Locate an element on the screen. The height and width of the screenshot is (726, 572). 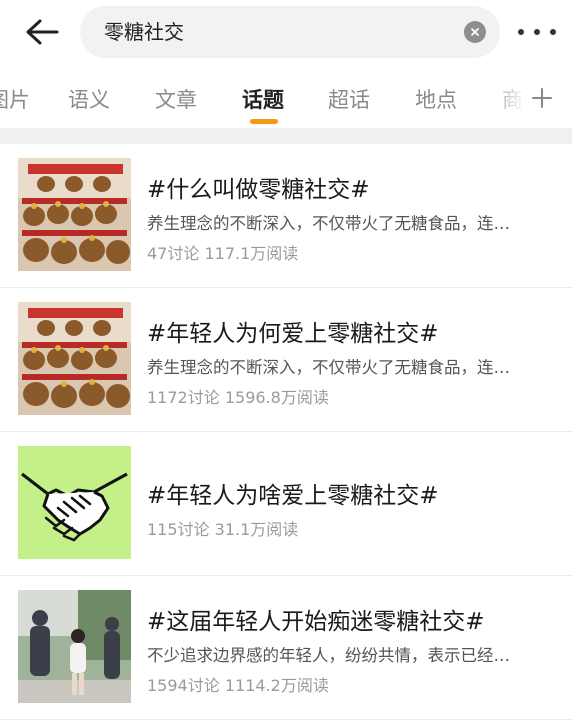
topic-stats: 115讨论 31.1万阅读 is located at coordinates (222, 528).